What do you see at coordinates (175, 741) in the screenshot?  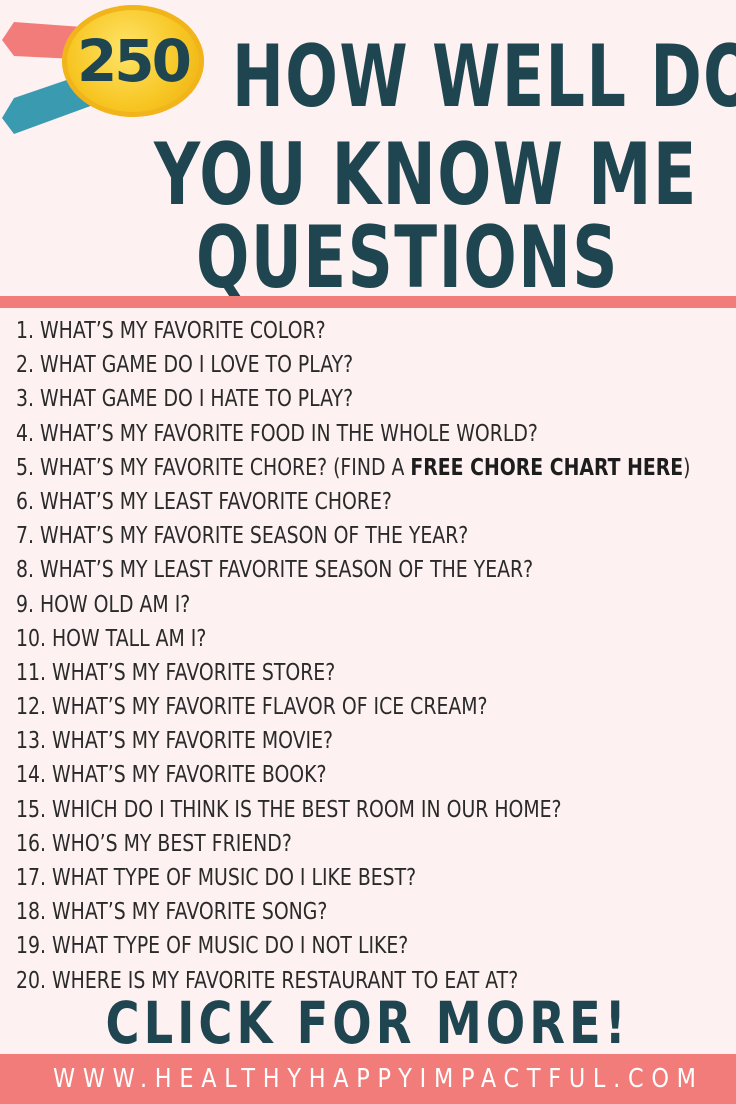 I see `question-item: 13. WHAT’S MY FAVORITE MOVIE?` at bounding box center [175, 741].